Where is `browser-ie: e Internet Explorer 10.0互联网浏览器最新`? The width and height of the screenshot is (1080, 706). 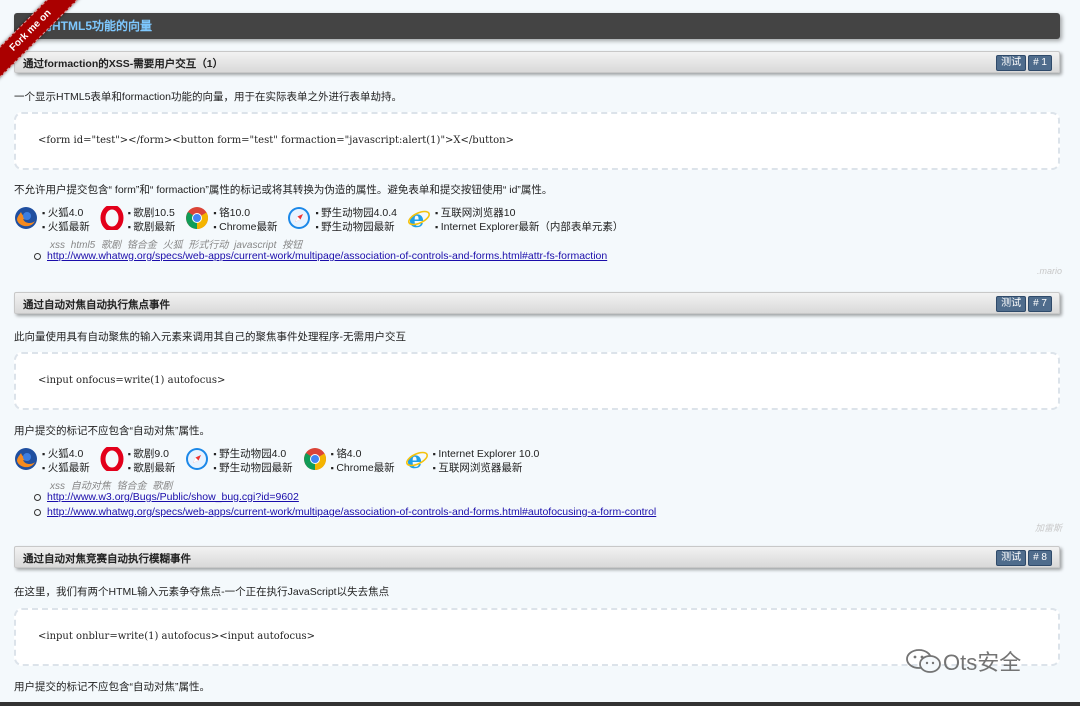 browser-ie: e Internet Explorer 10.0互联网浏览器最新 is located at coordinates (472, 461).